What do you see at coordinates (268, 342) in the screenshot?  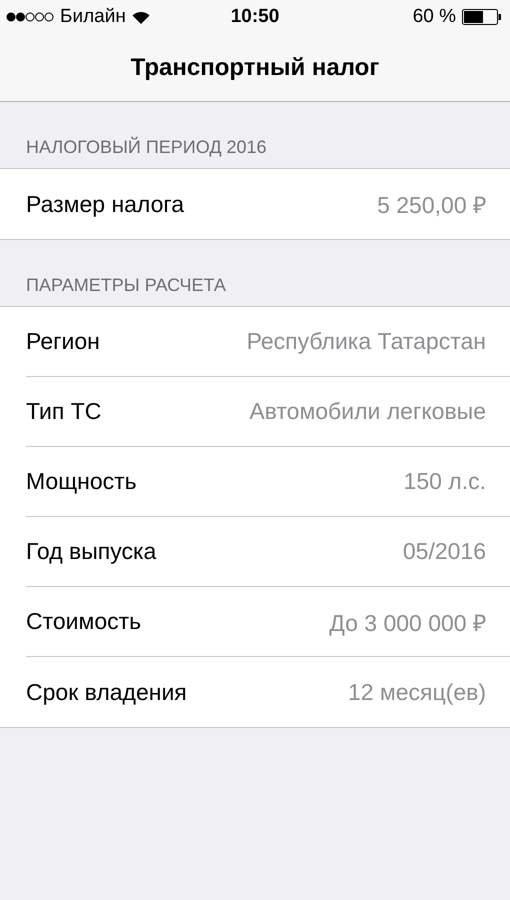 I see `list-row: Регион Республика Татарстан` at bounding box center [268, 342].